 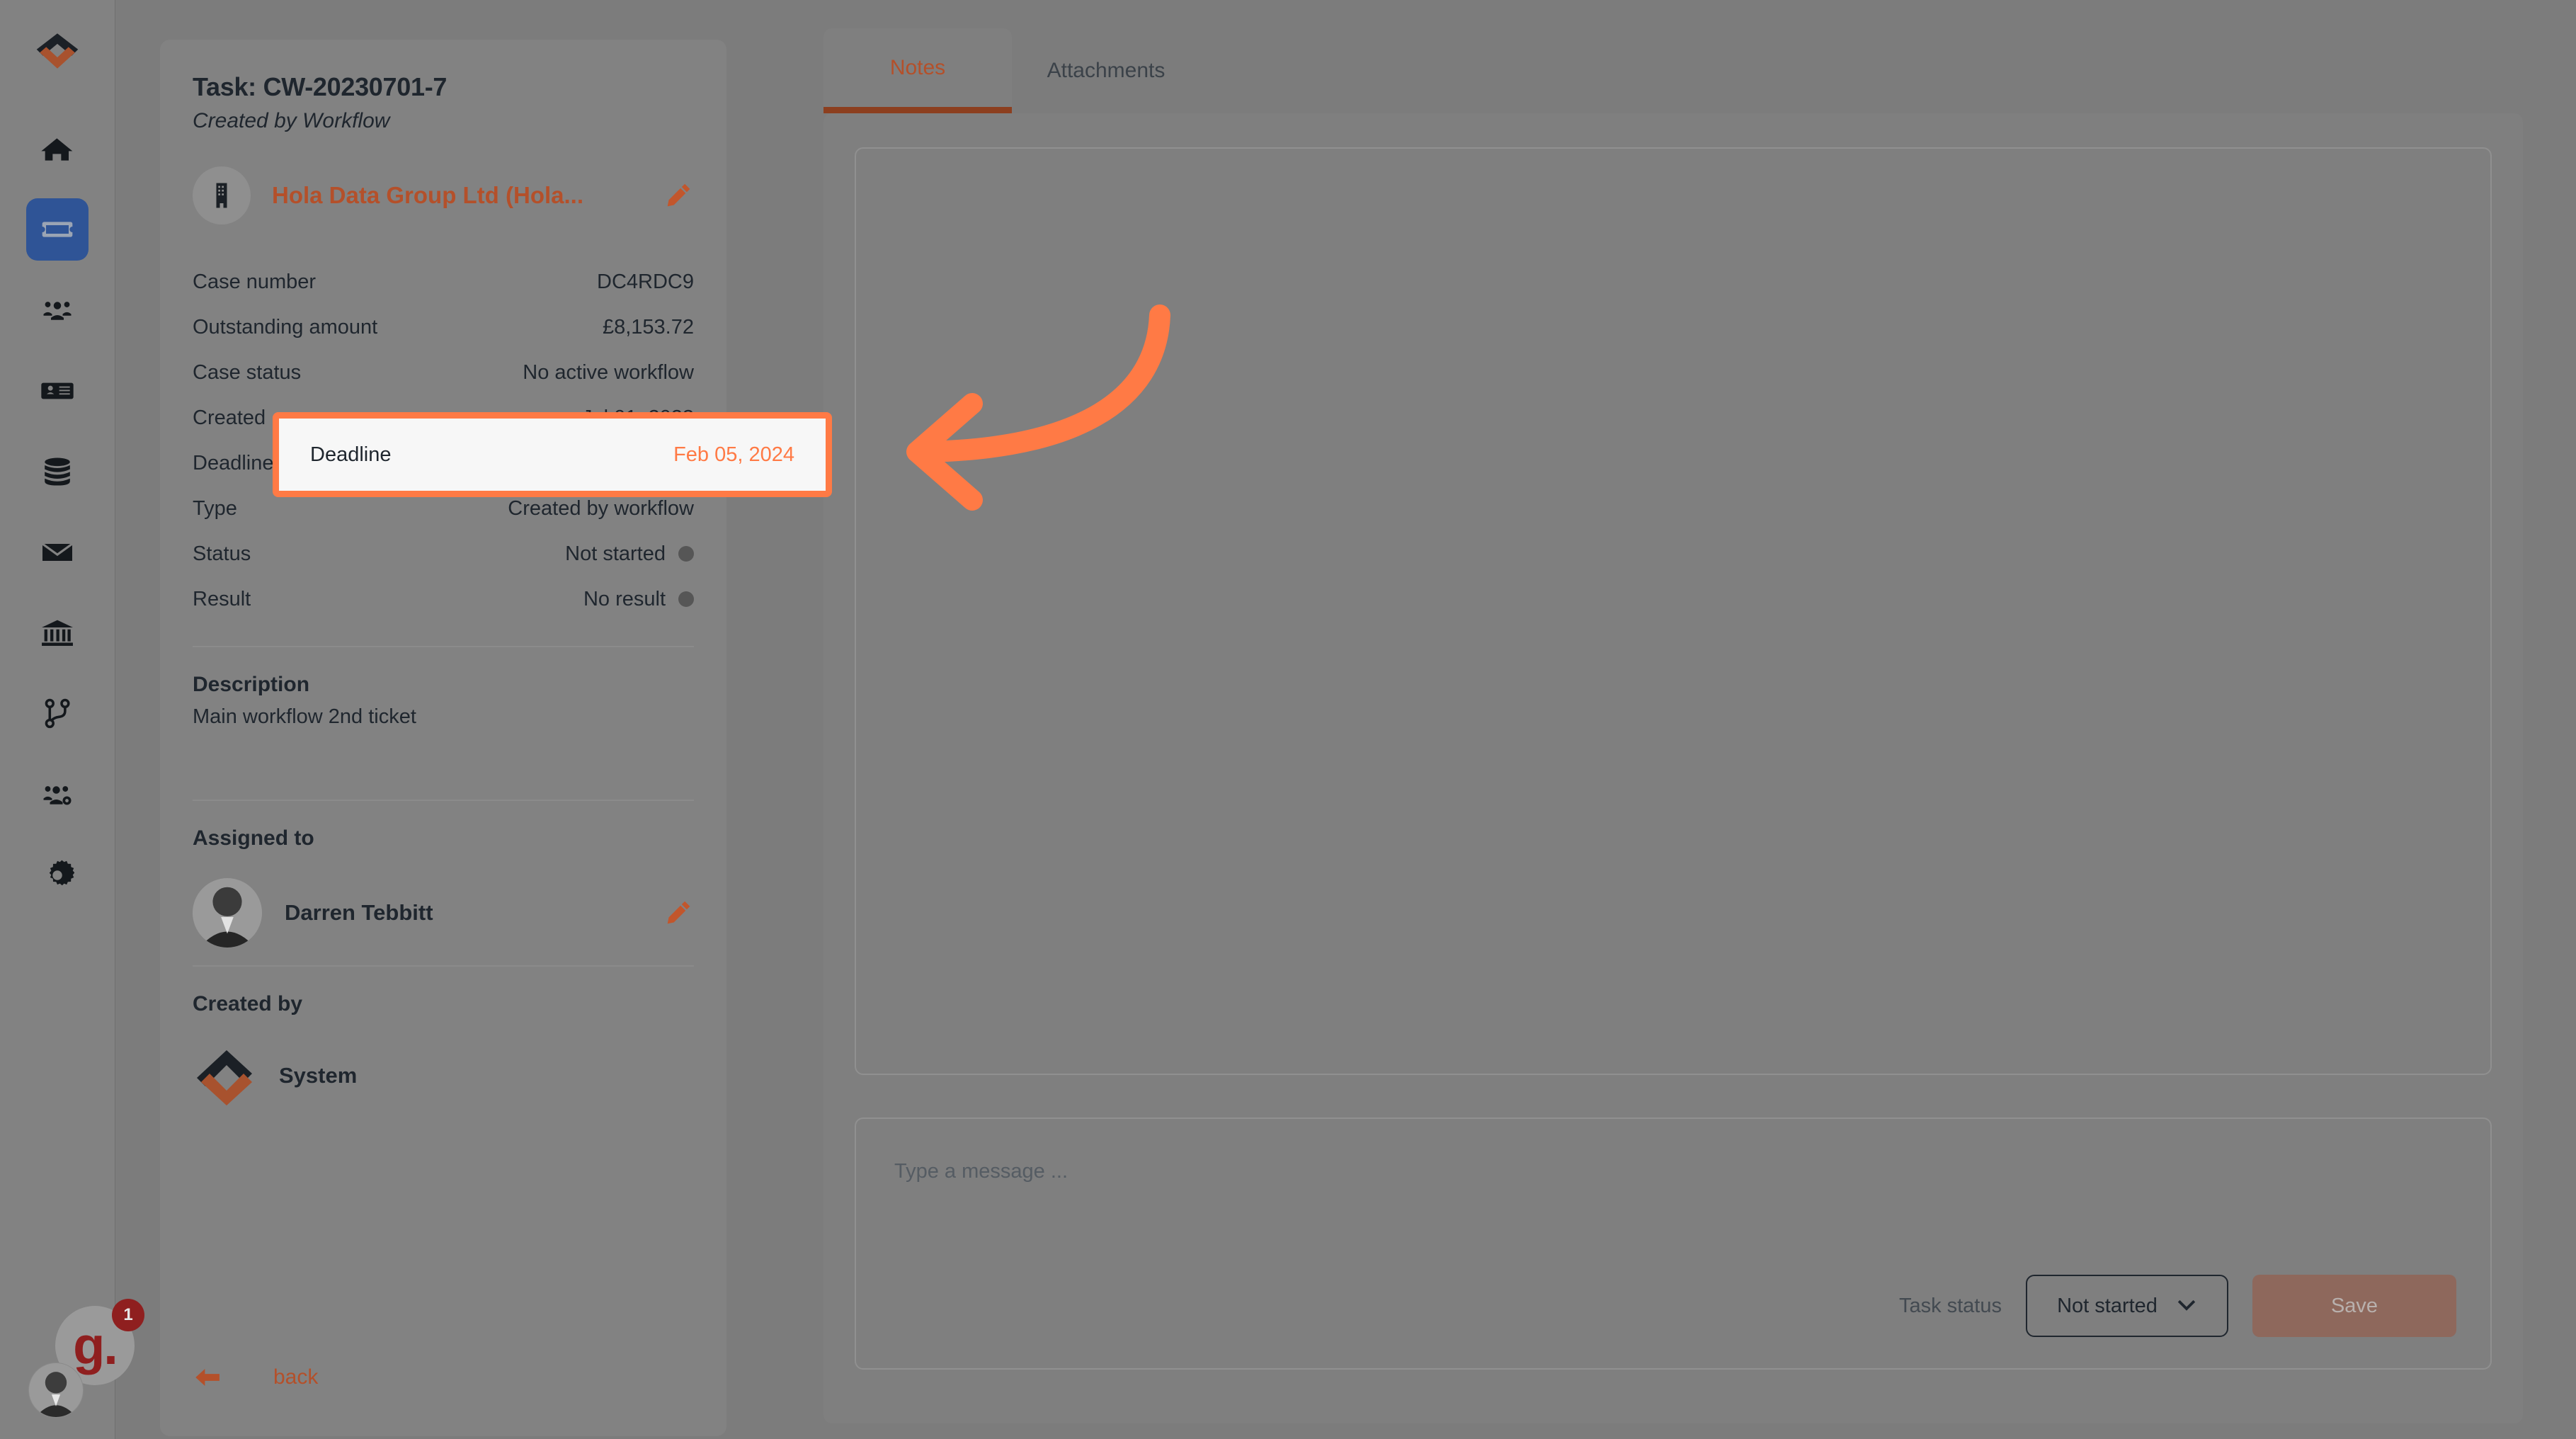 What do you see at coordinates (222, 598) in the screenshot?
I see `attribute-key: Result` at bounding box center [222, 598].